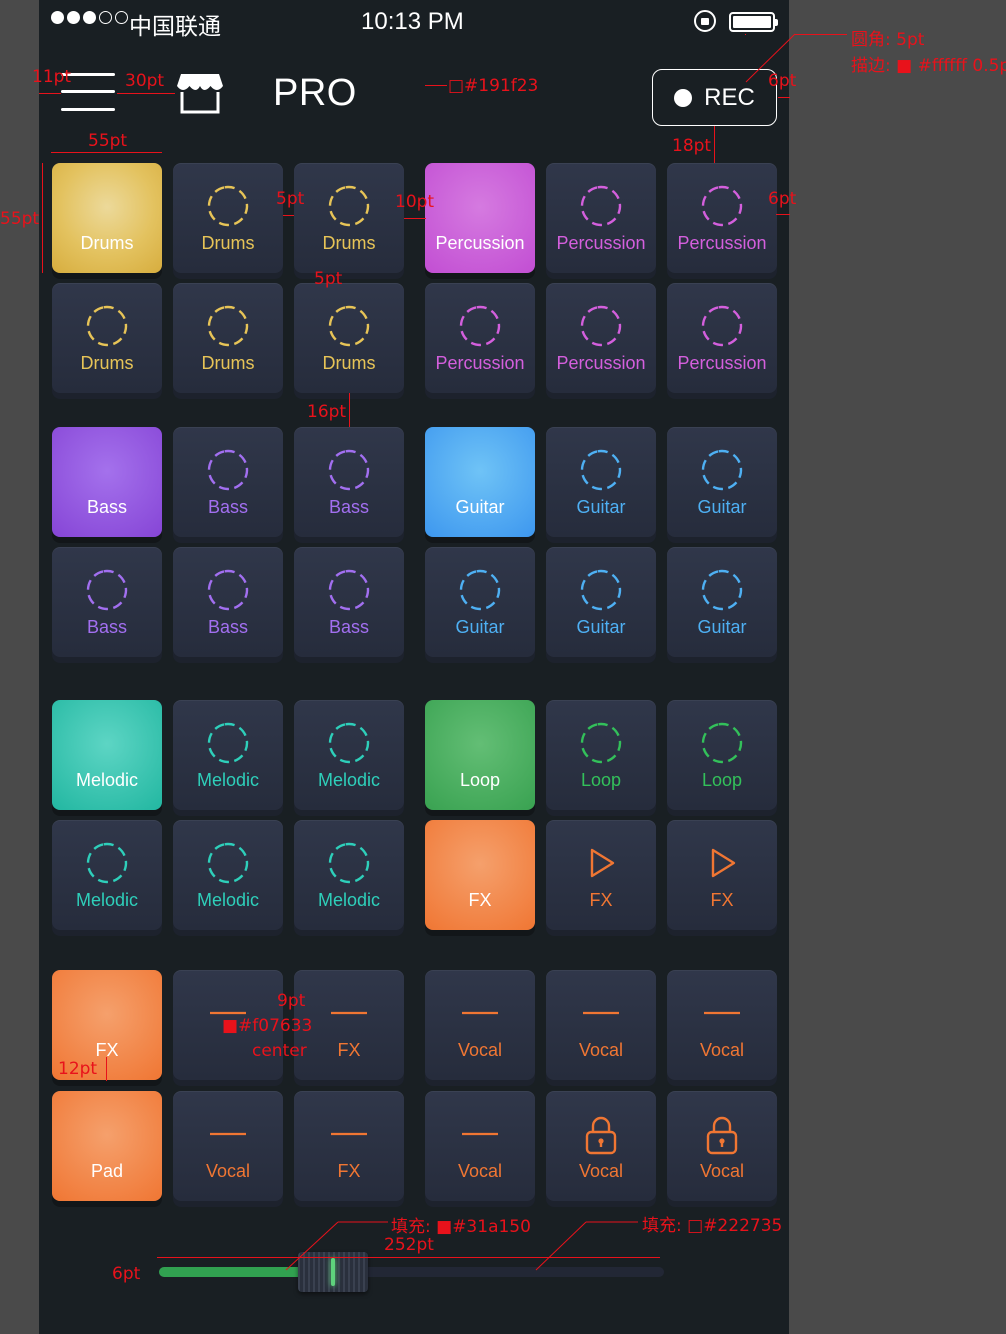 The width and height of the screenshot is (1006, 1334). What do you see at coordinates (480, 482) in the screenshot?
I see `pad-guitar-3-4: Guitar` at bounding box center [480, 482].